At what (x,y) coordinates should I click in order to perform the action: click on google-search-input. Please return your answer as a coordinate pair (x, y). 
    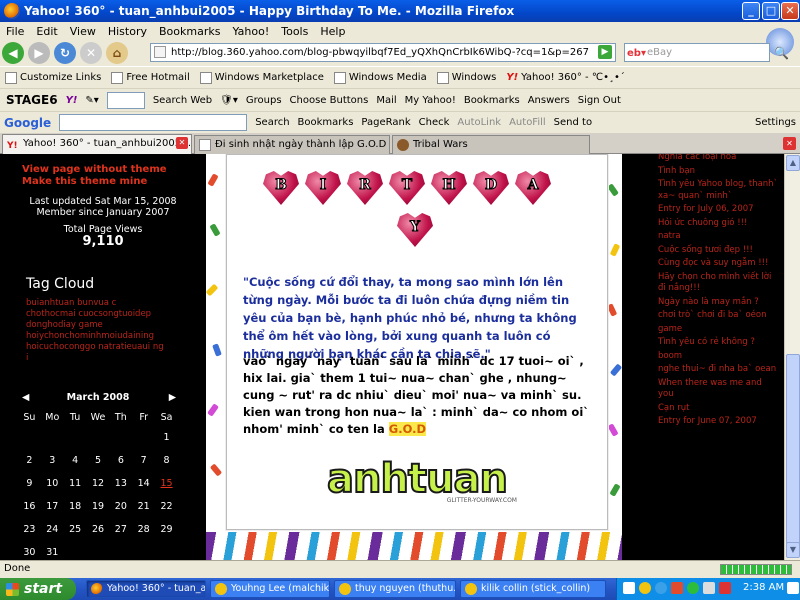
    Looking at the image, I should click on (153, 122).